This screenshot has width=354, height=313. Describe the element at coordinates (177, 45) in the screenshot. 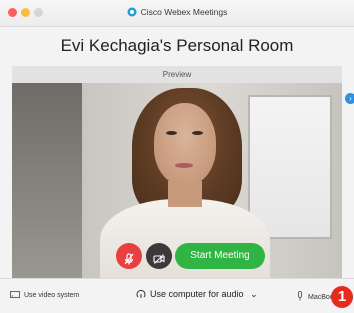

I see `room-title: Evi Kechagia's Personal Room` at that location.